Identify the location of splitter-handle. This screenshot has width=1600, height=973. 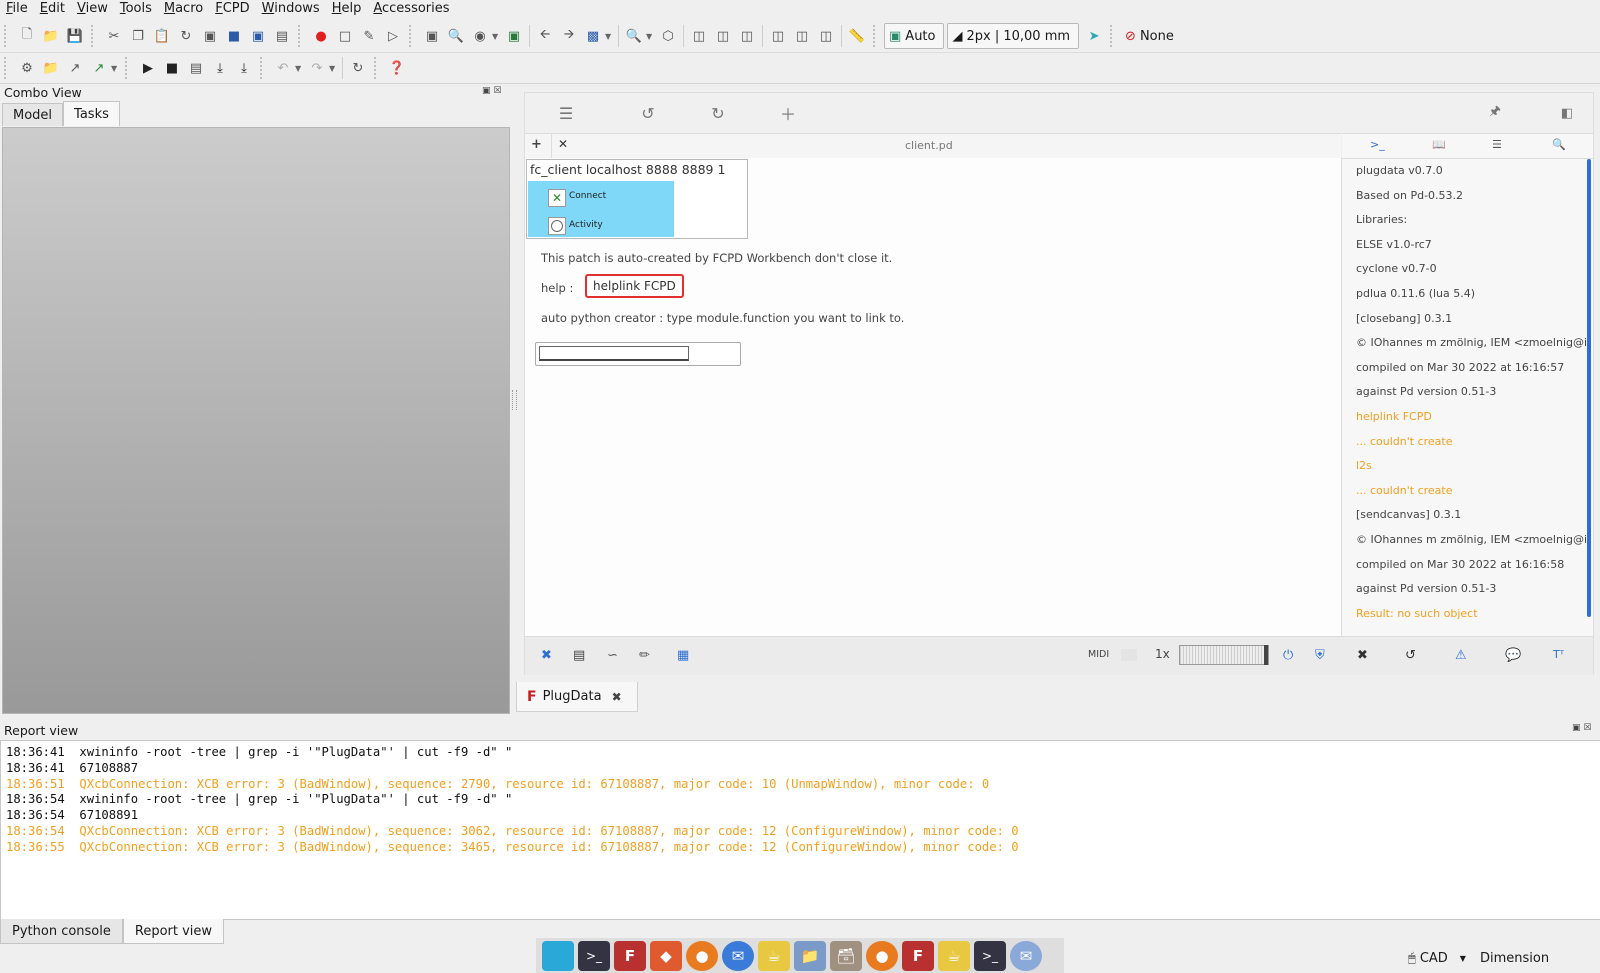
(514, 400).